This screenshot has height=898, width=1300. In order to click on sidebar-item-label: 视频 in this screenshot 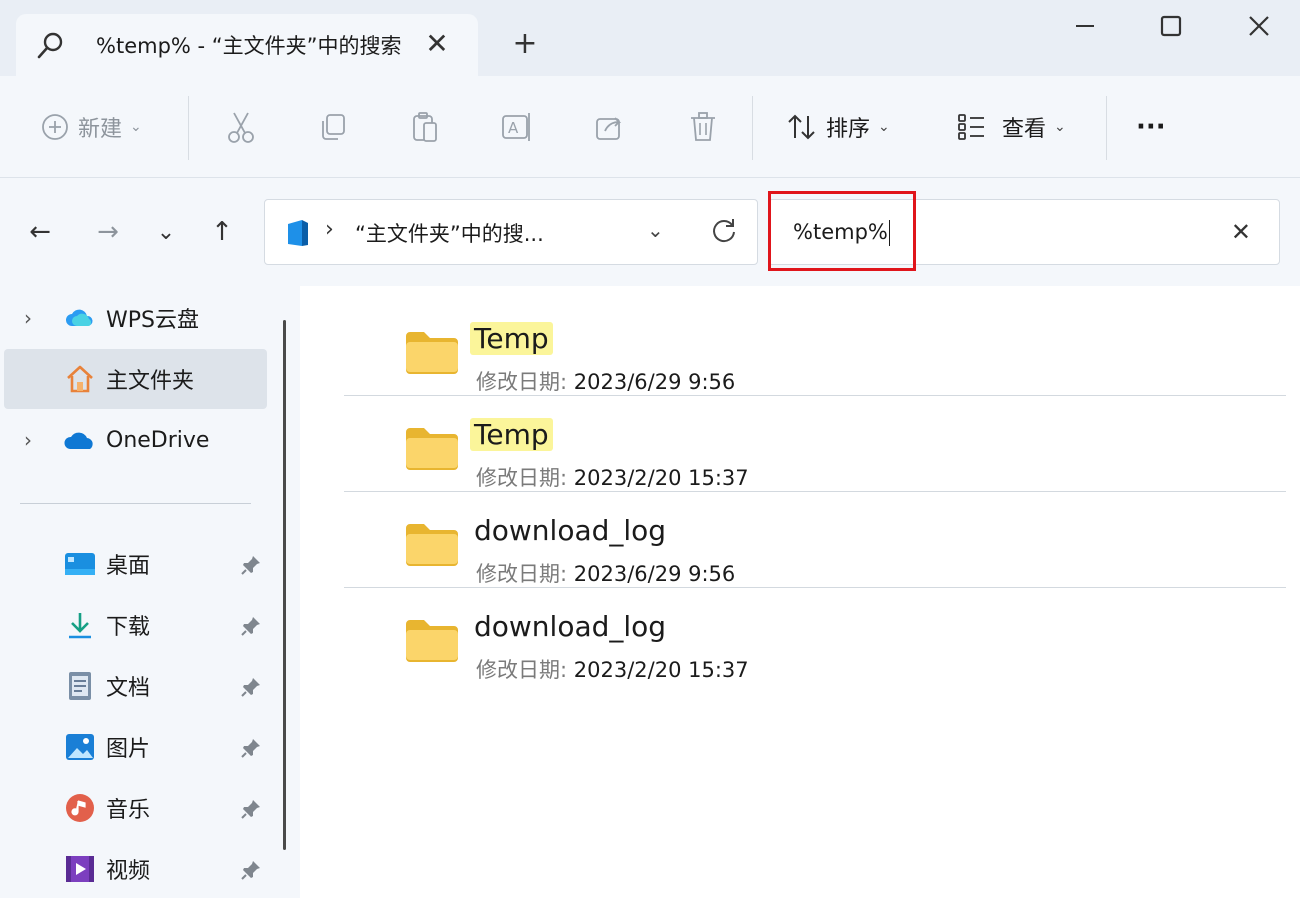, I will do `click(128, 869)`.